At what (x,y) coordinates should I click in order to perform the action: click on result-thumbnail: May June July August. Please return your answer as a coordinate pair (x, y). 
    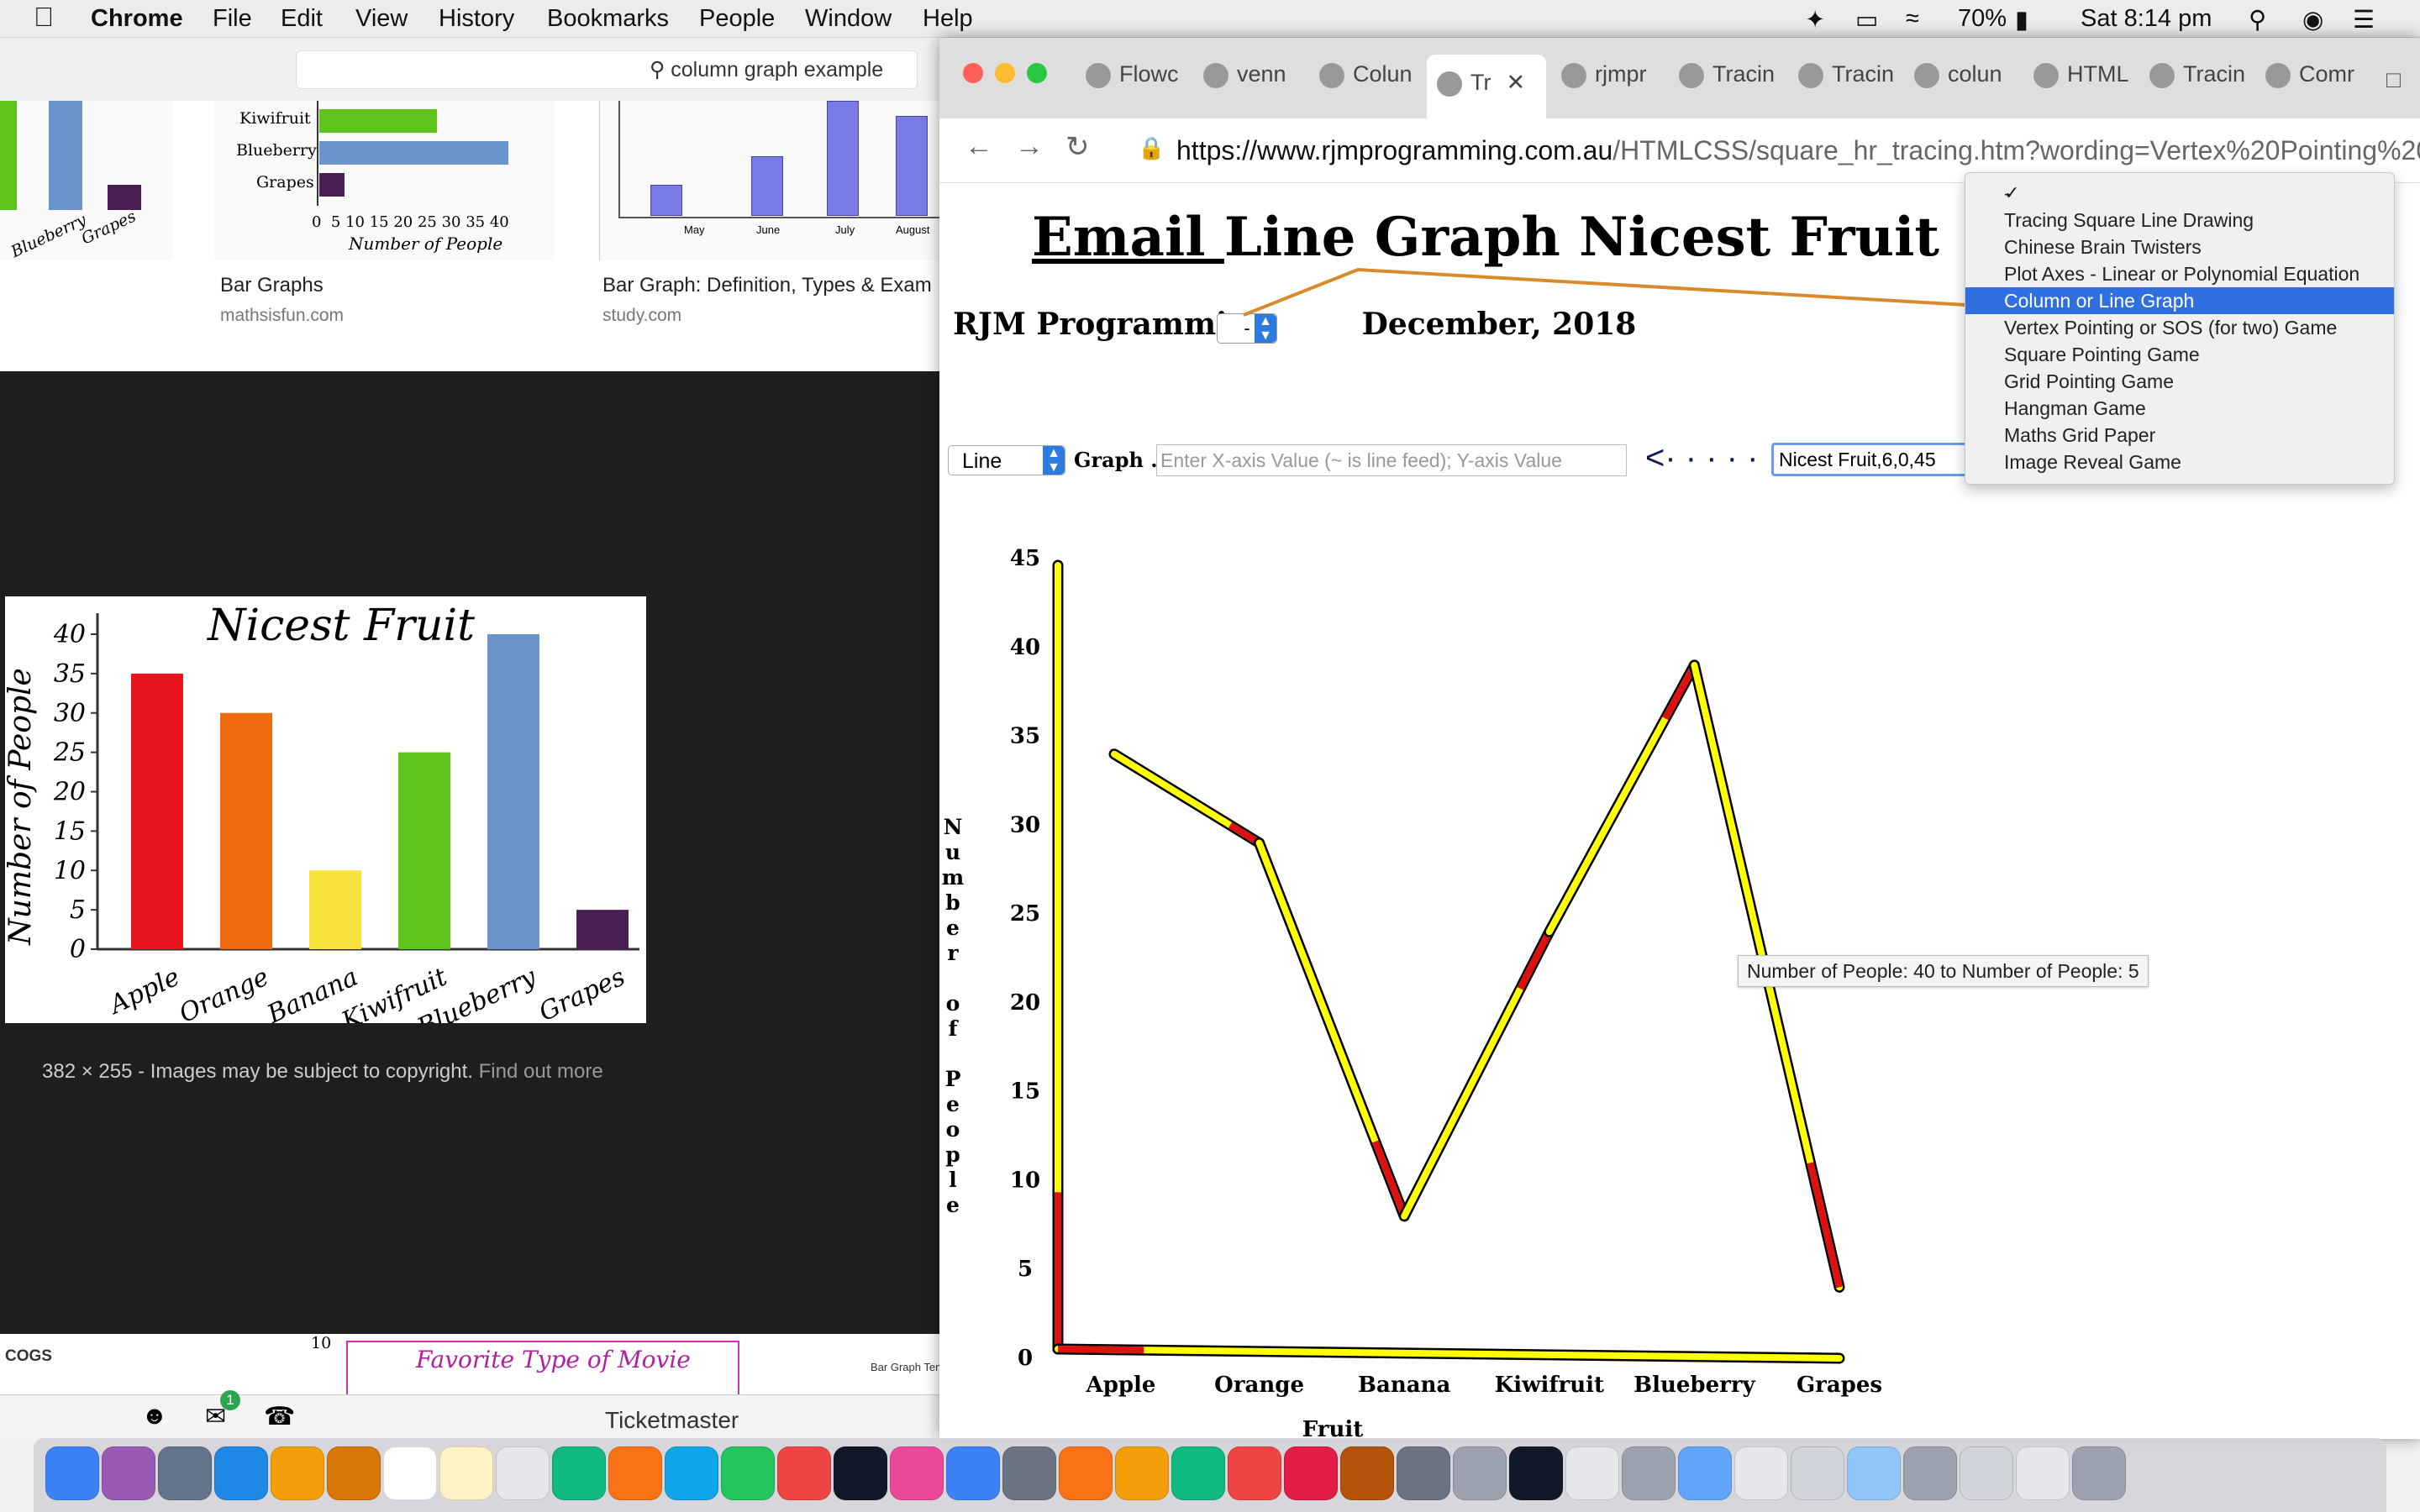
    Looking at the image, I should click on (769, 180).